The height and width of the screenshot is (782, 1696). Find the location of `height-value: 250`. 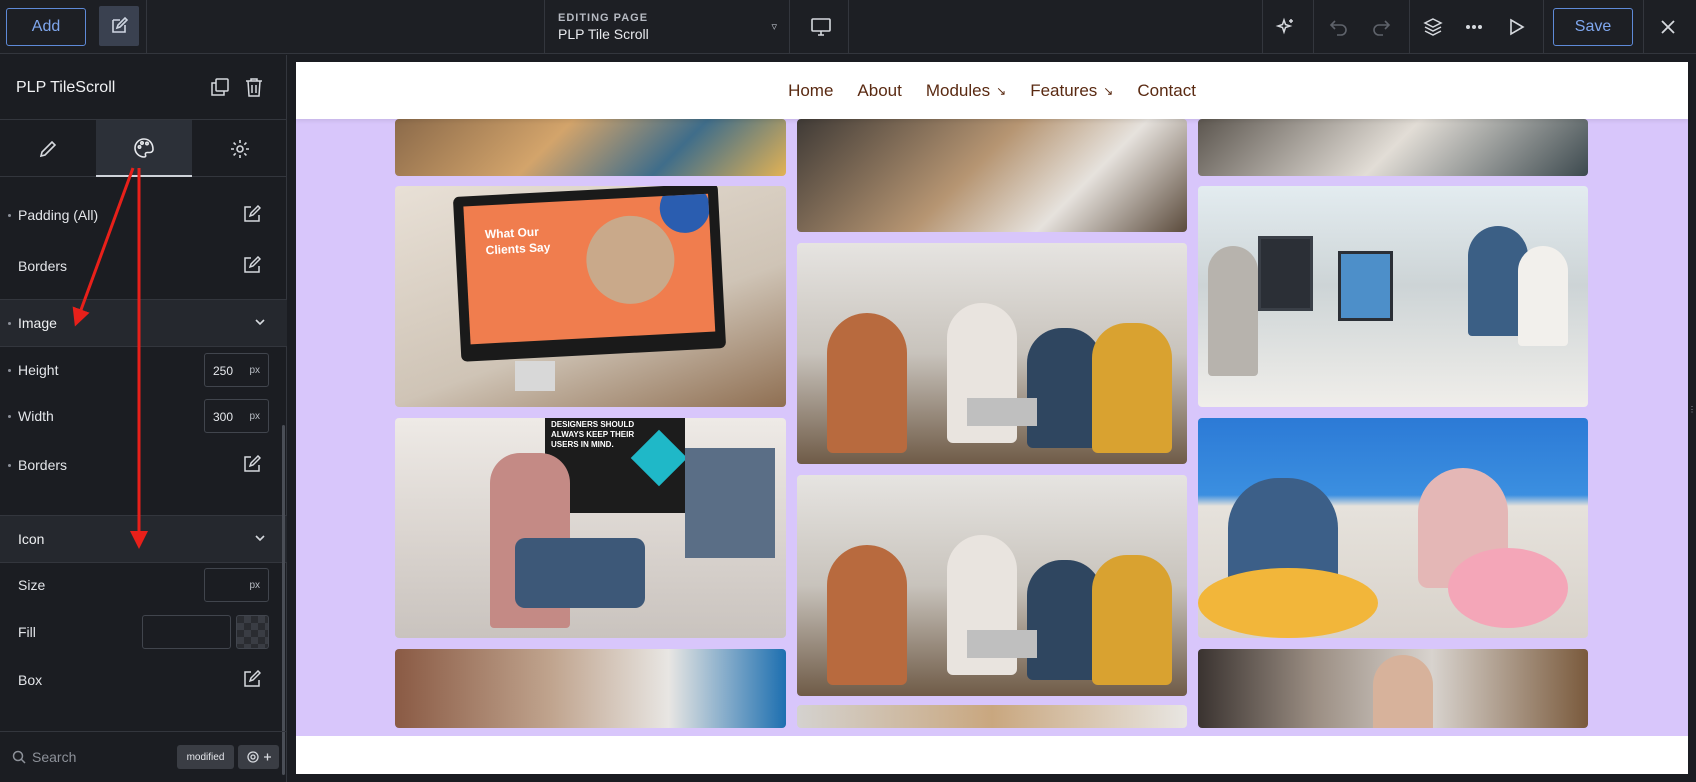

height-value: 250 is located at coordinates (223, 371).